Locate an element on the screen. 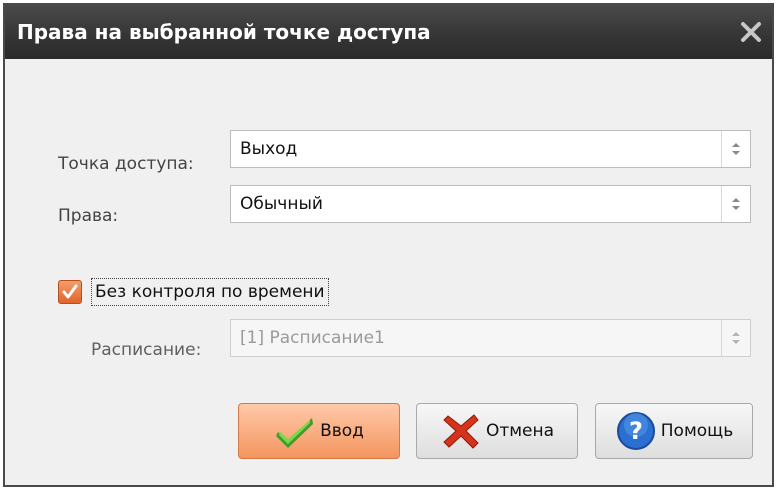  rights-value: Обычный is located at coordinates (281, 204).